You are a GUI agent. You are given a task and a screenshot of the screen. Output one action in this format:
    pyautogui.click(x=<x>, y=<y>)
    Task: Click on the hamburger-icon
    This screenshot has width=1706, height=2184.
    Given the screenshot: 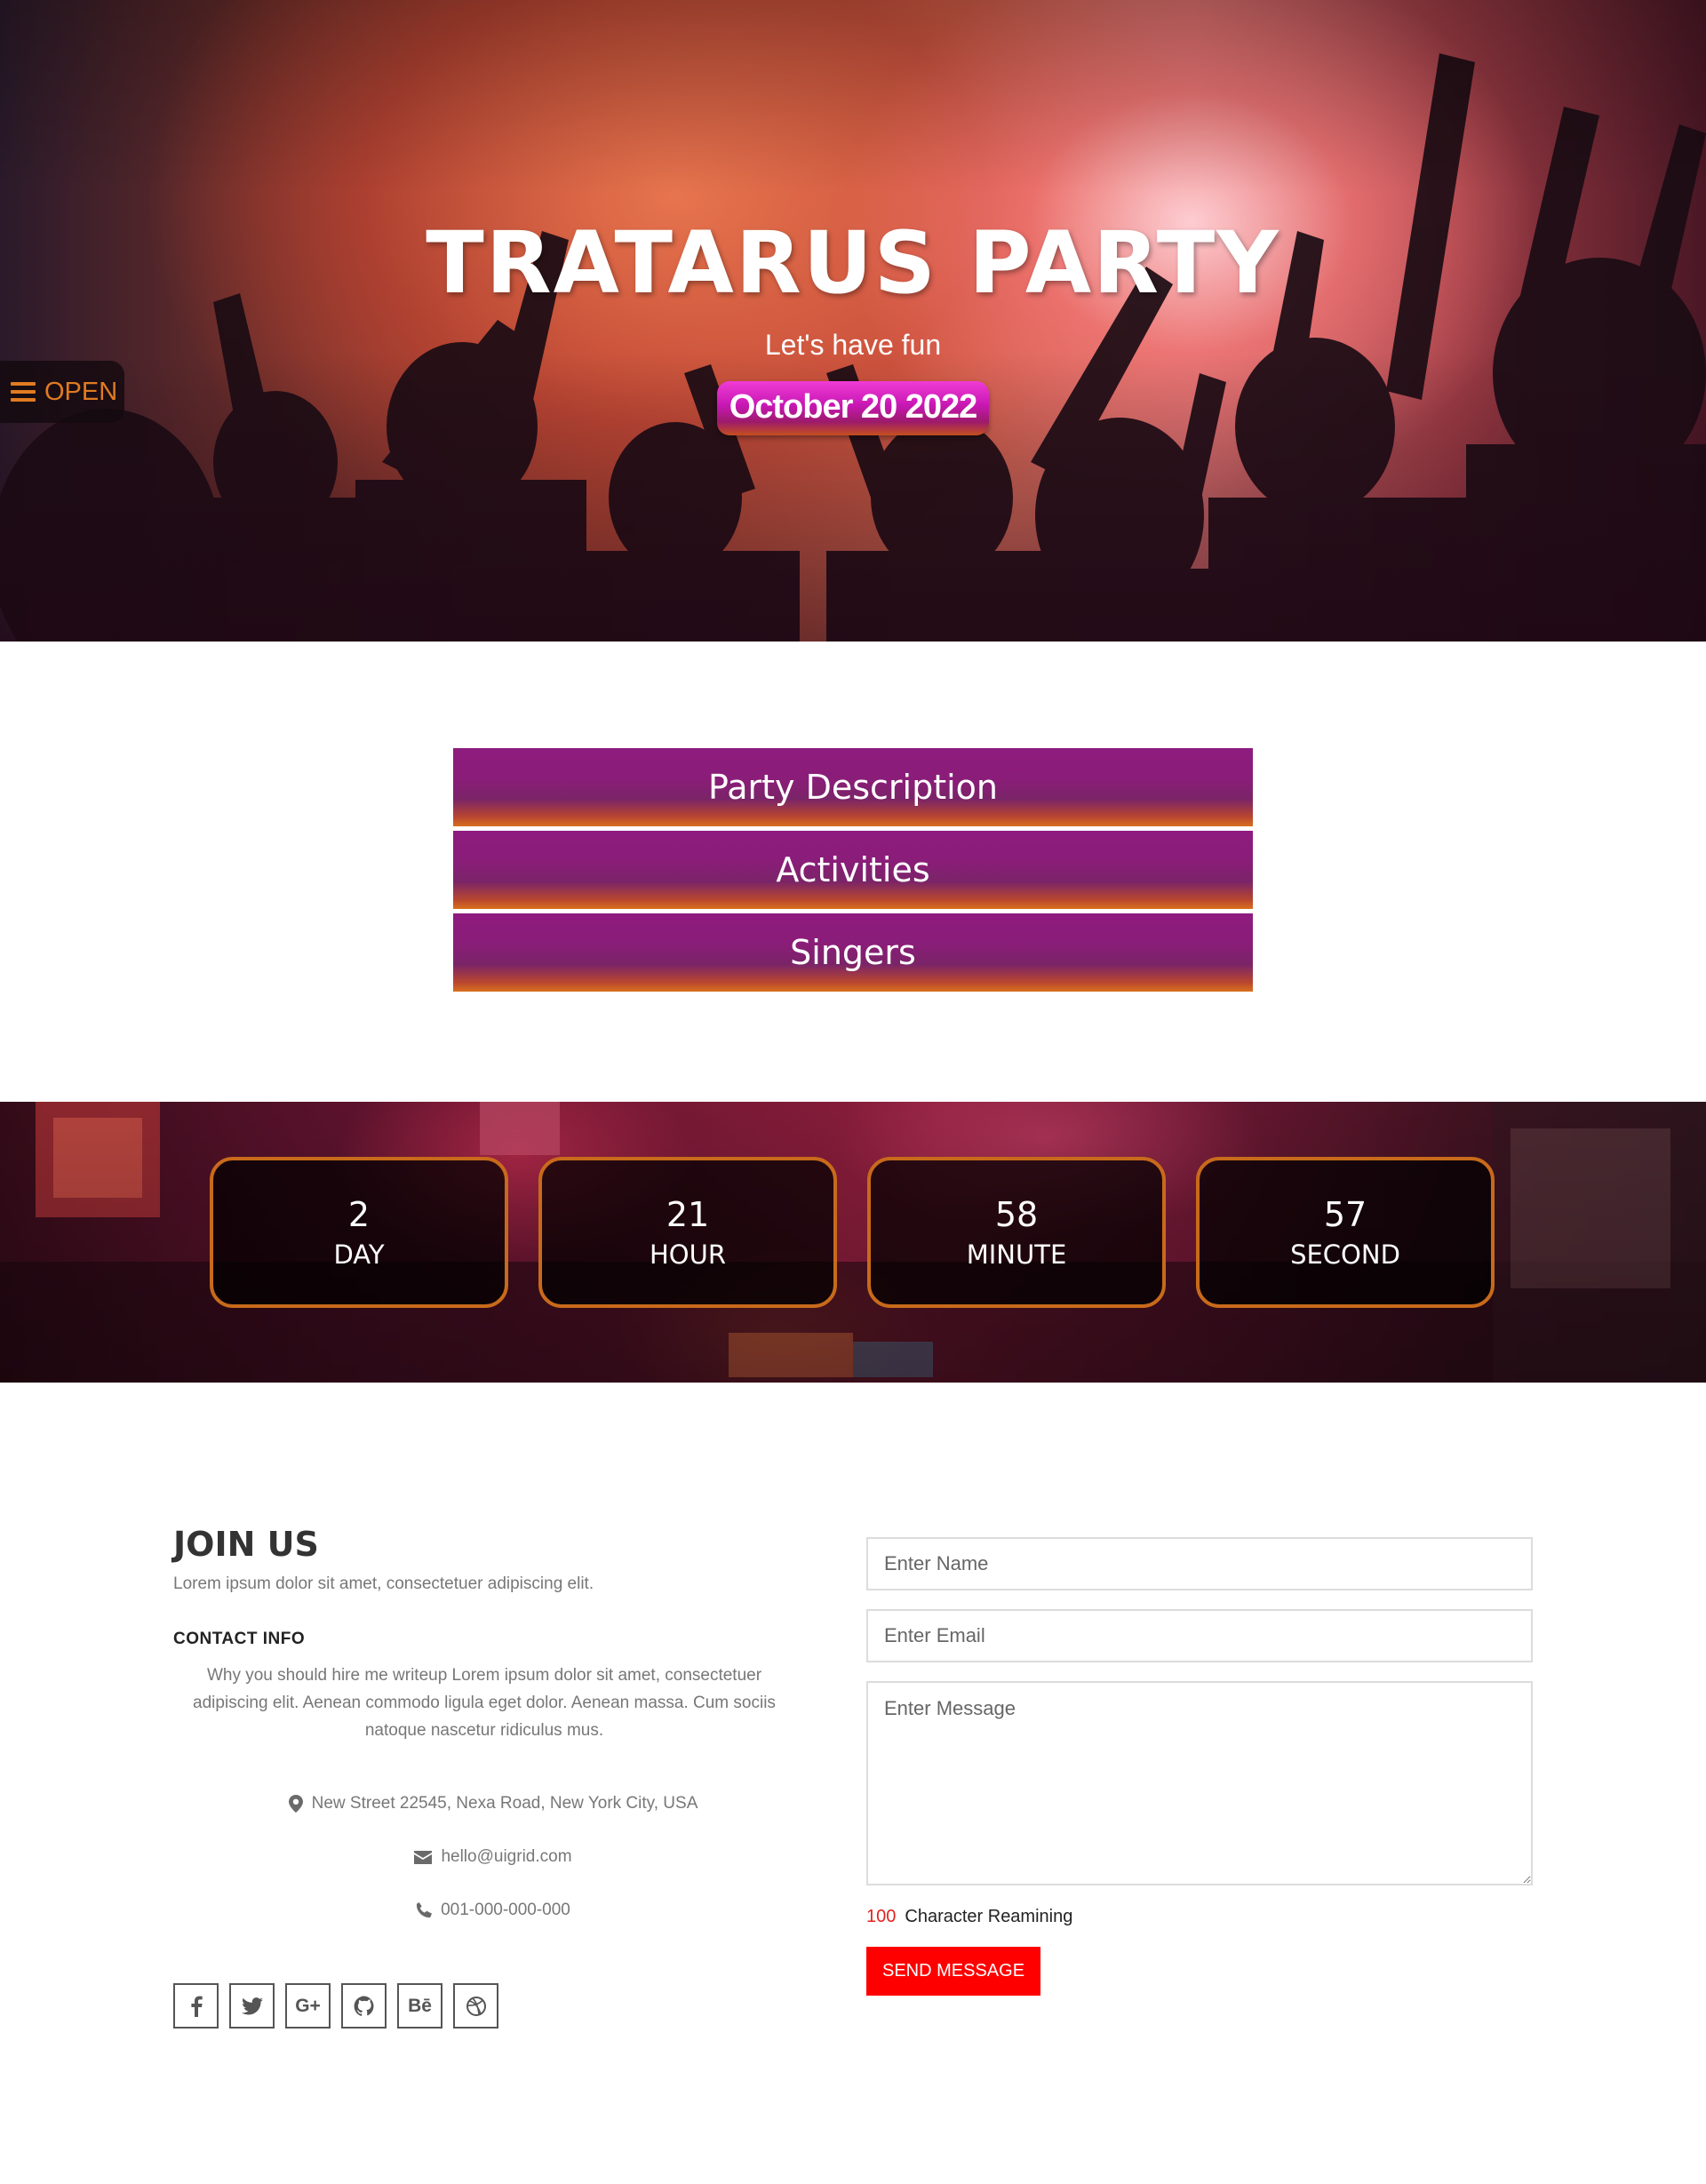 What is the action you would take?
    pyautogui.click(x=23, y=392)
    